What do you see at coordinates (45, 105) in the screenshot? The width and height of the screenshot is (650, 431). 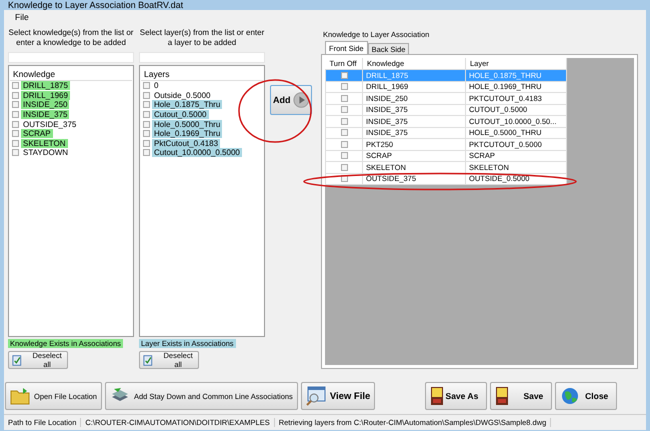 I see `list-item: INSIDE_250` at bounding box center [45, 105].